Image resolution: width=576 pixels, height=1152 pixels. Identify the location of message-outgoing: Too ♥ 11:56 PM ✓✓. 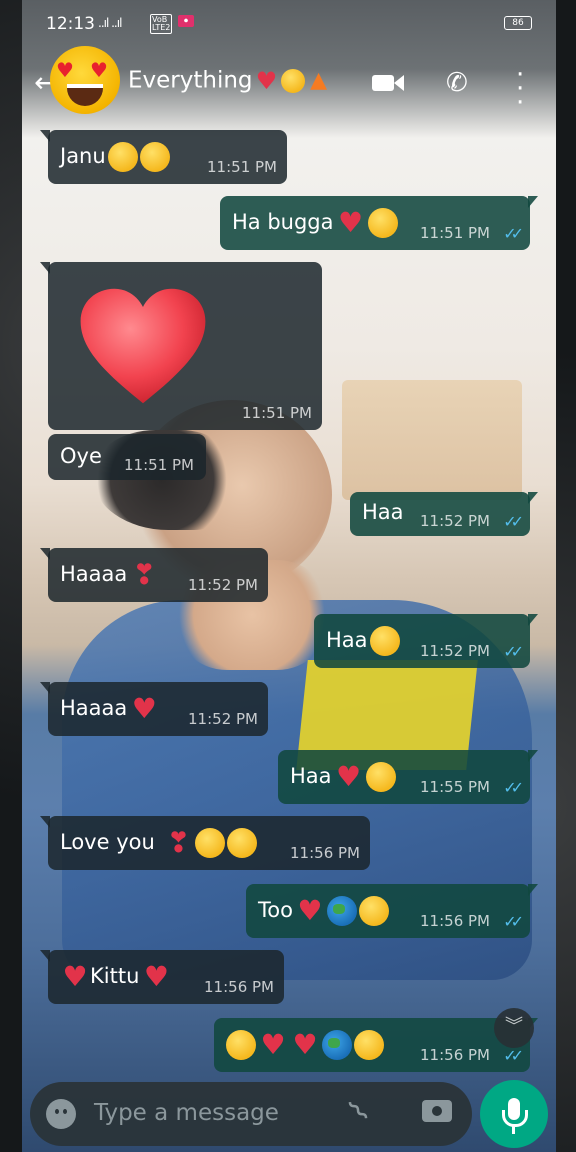
(392, 911).